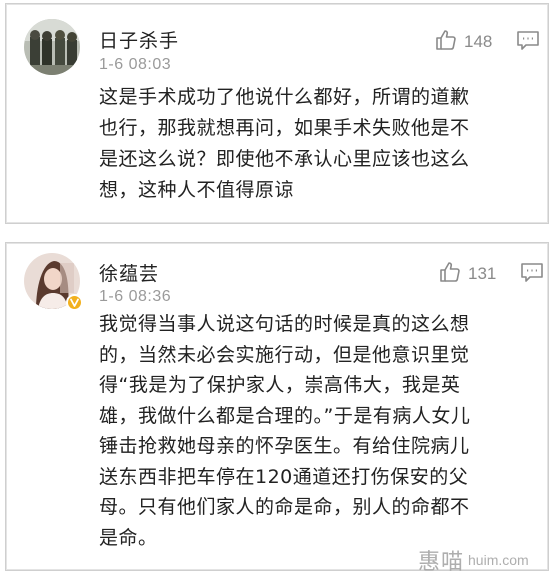 The image size is (554, 574). I want to click on text-line: 也行，那我就想再问，如果手术失败他是不, so click(284, 128).